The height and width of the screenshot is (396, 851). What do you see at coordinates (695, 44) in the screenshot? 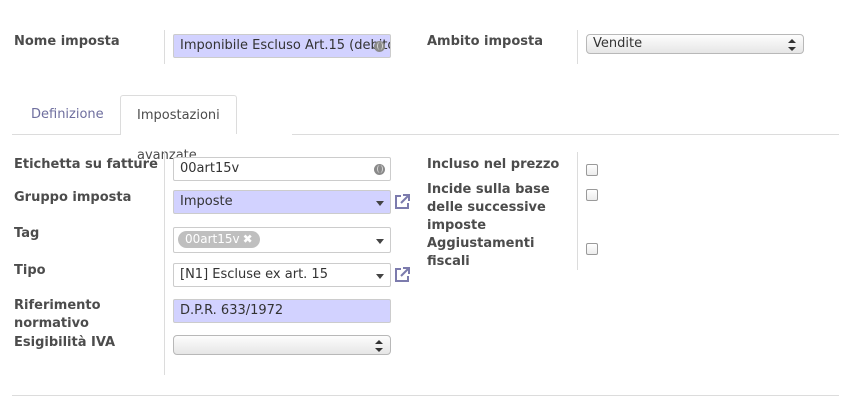
I see `tax-scope-select: Vendite` at bounding box center [695, 44].